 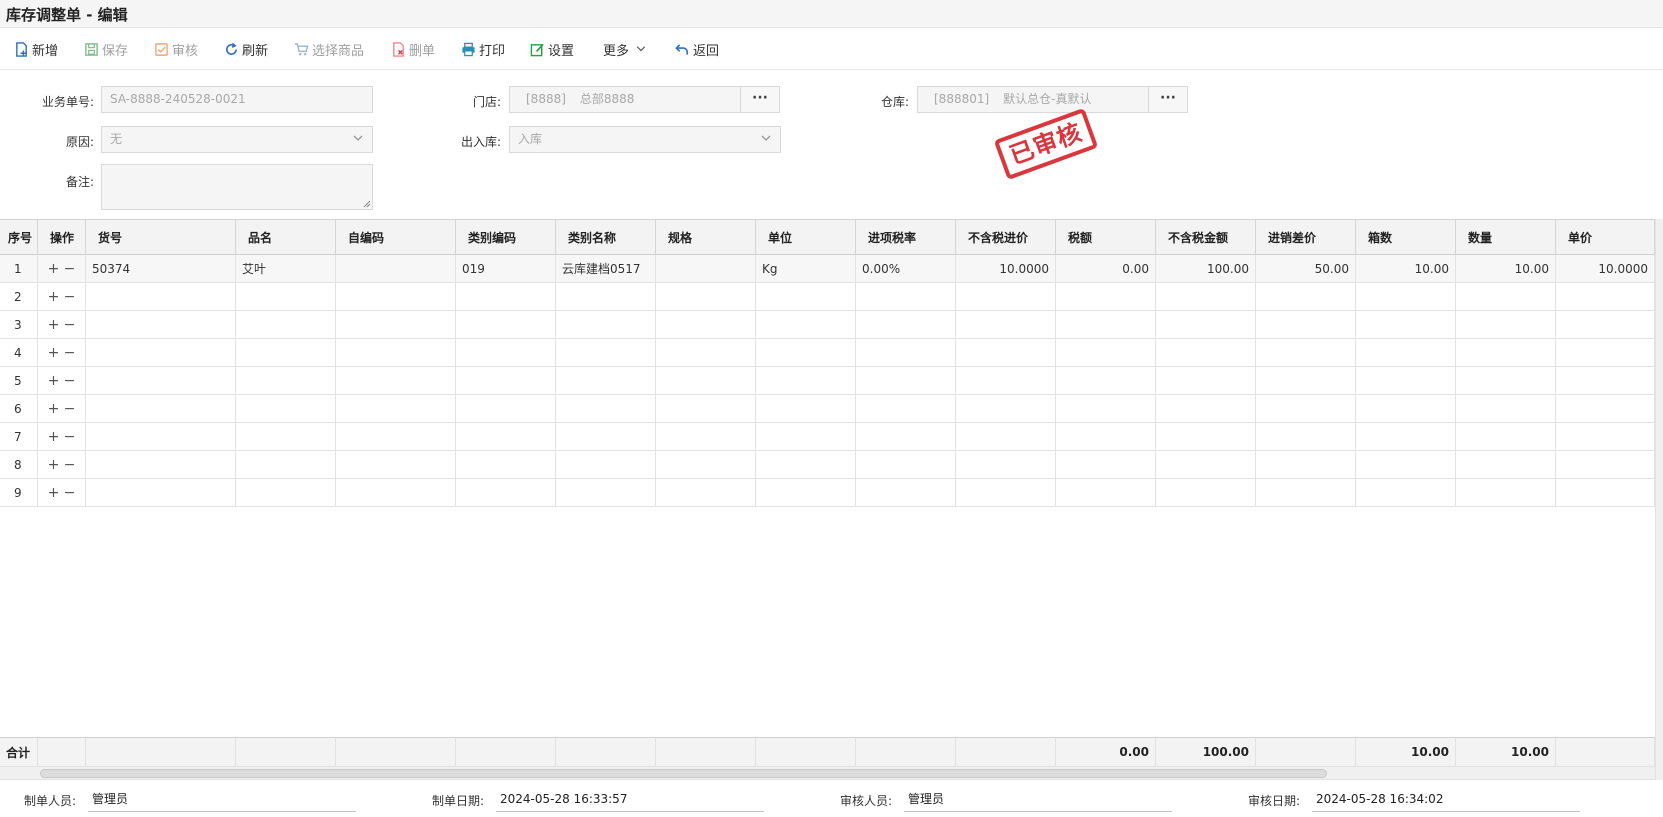 What do you see at coordinates (706, 237) in the screenshot?
I see `column-header-spec: 规格` at bounding box center [706, 237].